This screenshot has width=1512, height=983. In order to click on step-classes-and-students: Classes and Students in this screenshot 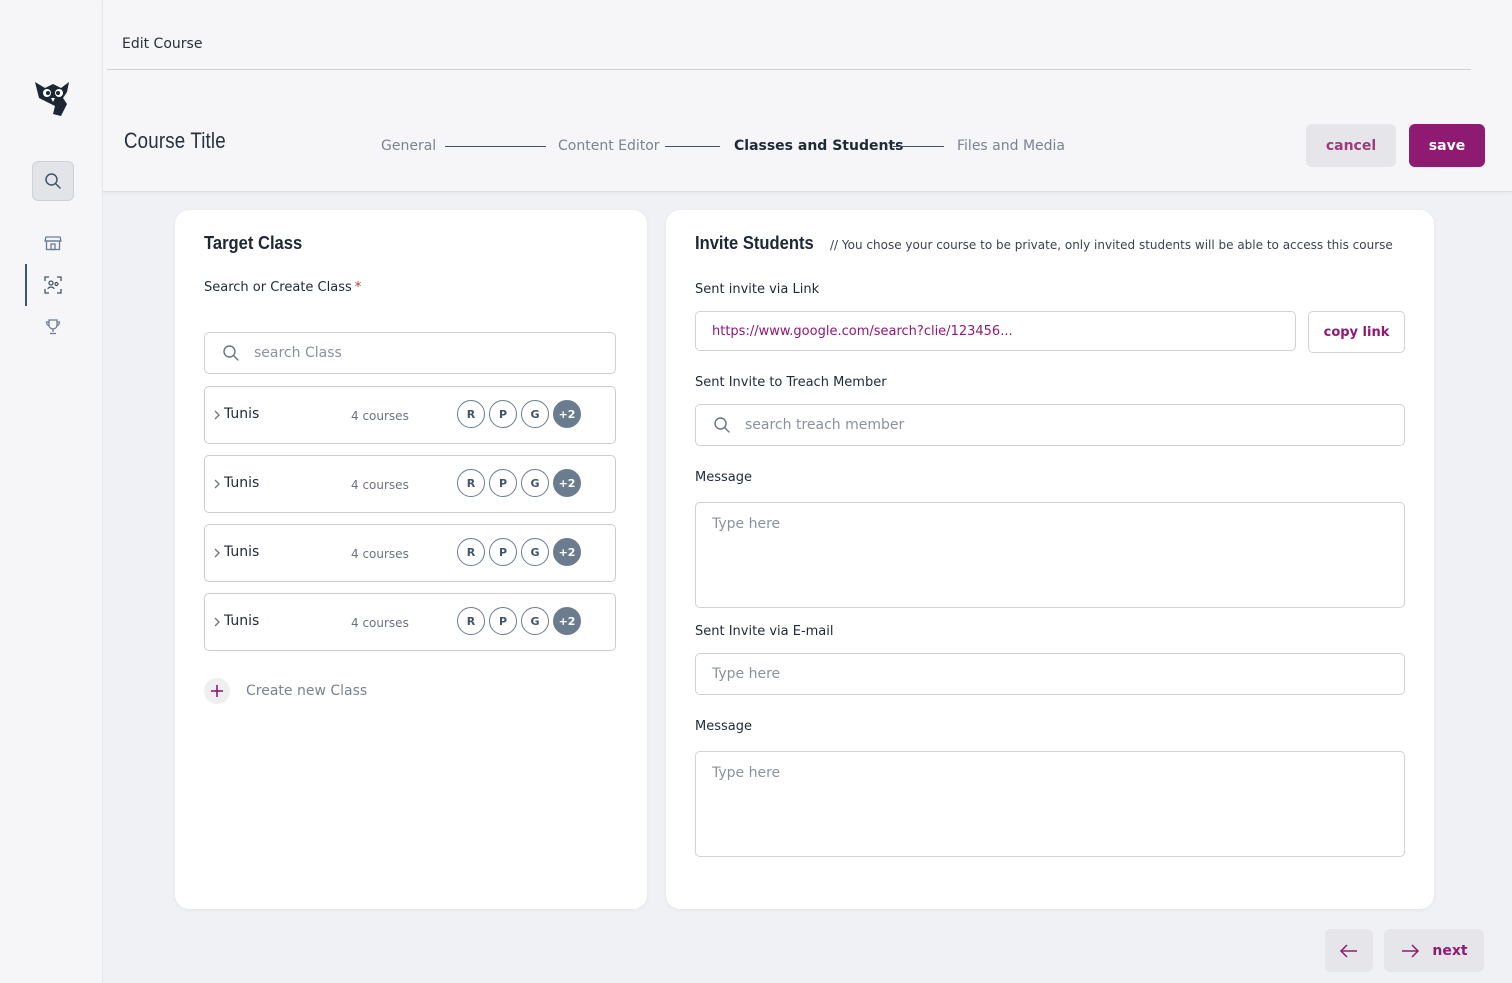, I will do `click(818, 146)`.